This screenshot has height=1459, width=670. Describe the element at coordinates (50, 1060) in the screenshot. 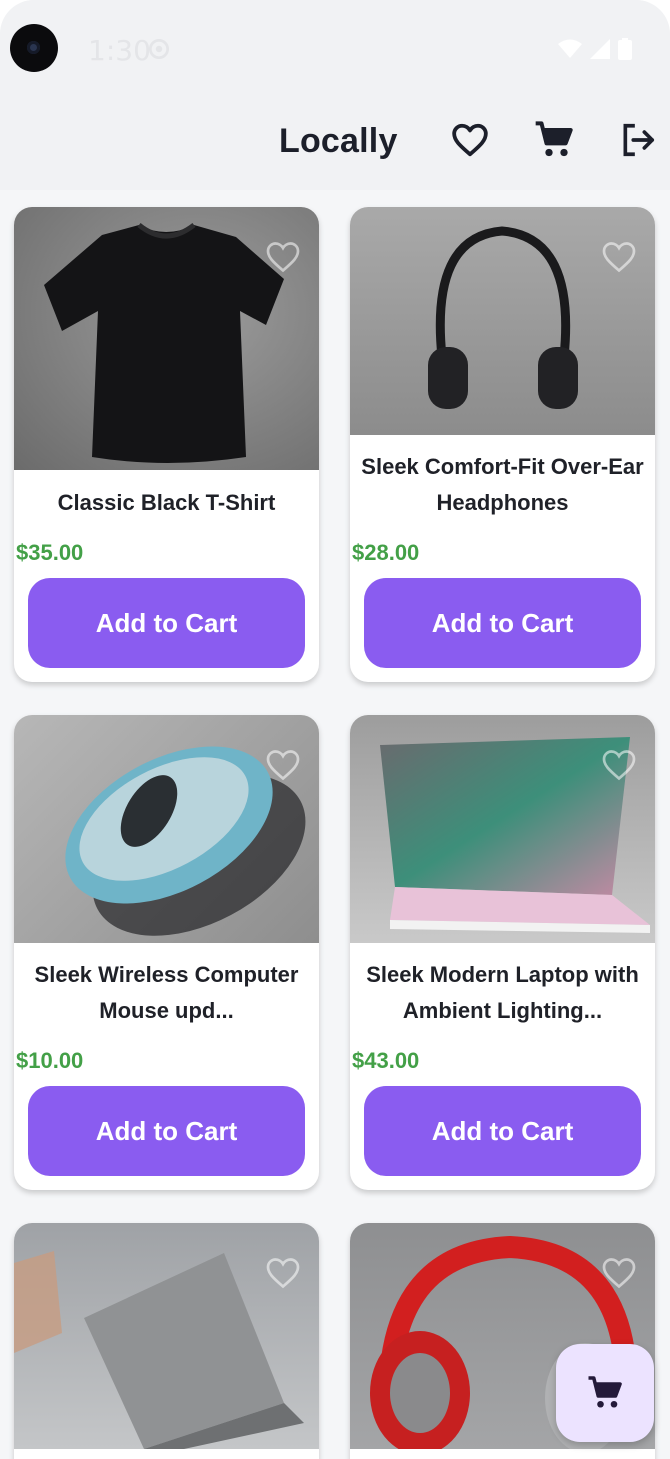

I see `product-price: $10.00` at that location.